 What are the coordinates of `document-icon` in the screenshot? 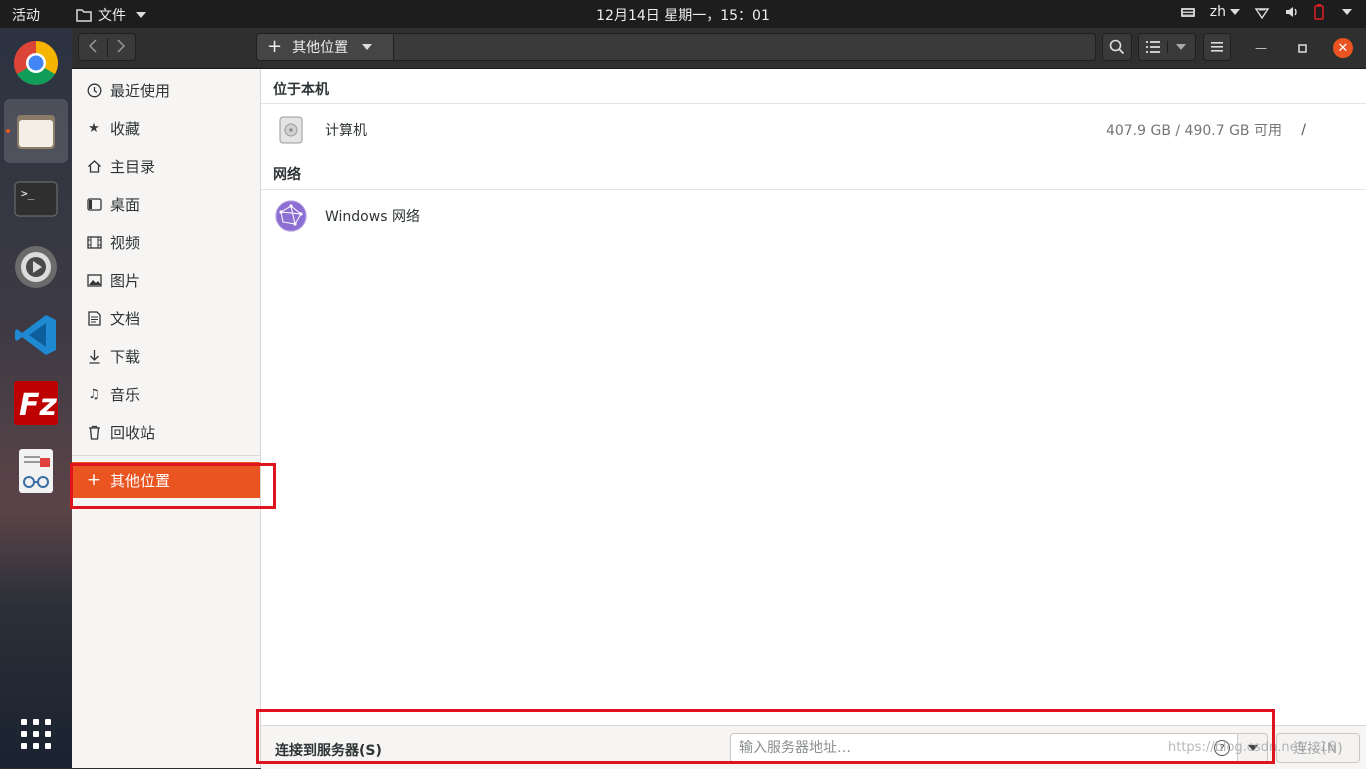 It's located at (94, 318).